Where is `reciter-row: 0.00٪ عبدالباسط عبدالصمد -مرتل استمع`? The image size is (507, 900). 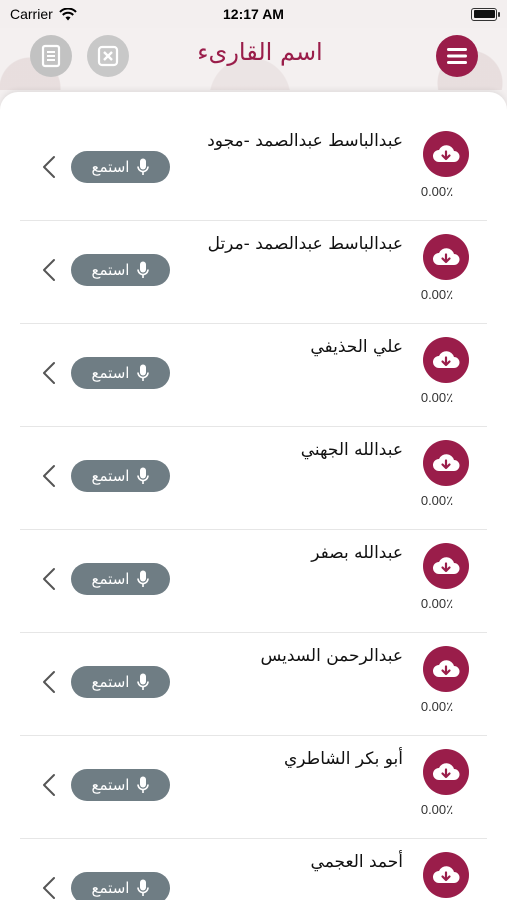
reciter-row: 0.00٪ عبدالباسط عبدالصمد -مرتل استمع is located at coordinates (253, 272).